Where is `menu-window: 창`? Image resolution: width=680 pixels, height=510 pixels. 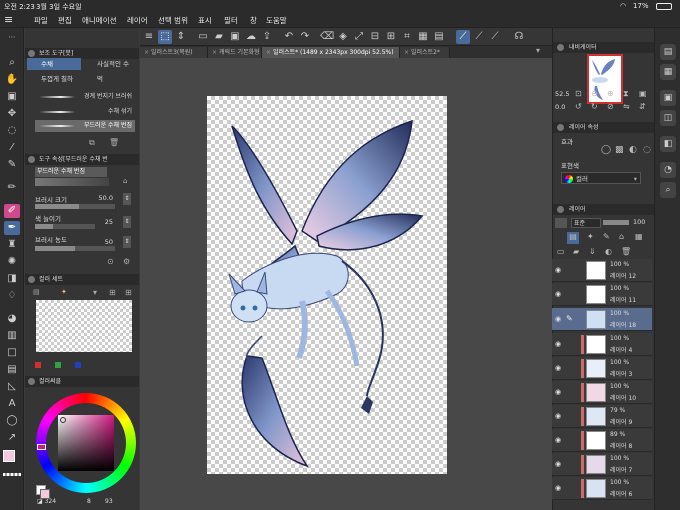 menu-window: 창 is located at coordinates (253, 20).